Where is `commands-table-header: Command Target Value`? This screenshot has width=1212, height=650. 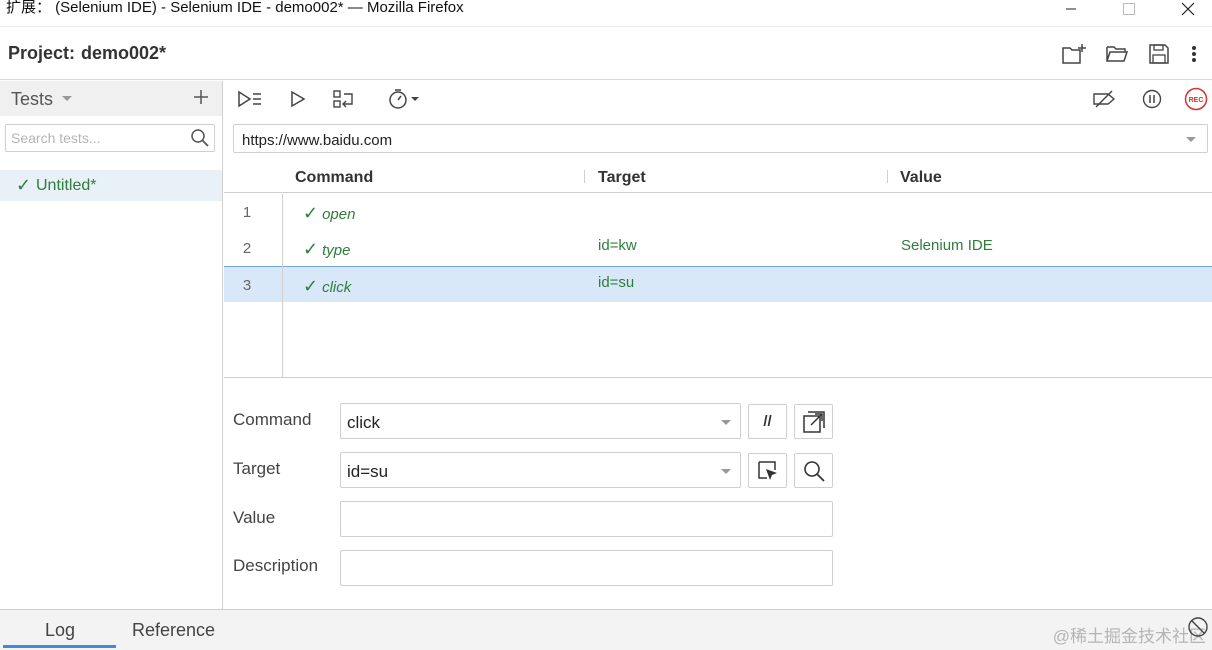
commands-table-header: Command Target Value is located at coordinates (718, 177).